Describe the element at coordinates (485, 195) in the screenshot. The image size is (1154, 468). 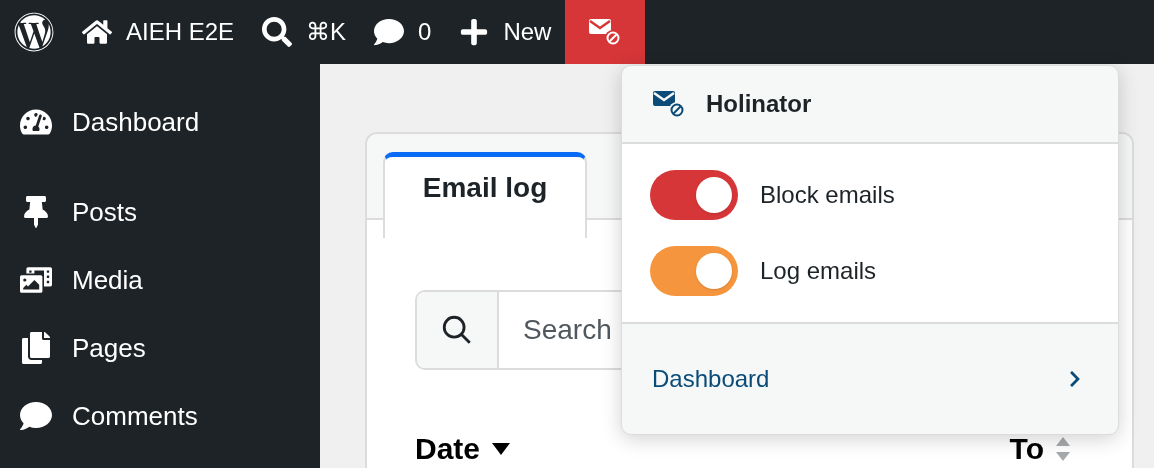
I see `tab: Email log` at that location.